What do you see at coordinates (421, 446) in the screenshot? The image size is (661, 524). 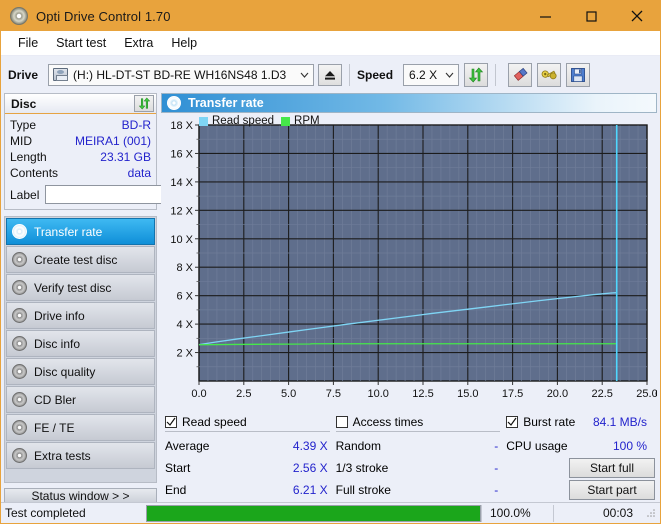 I see `random-cell: Random -` at bounding box center [421, 446].